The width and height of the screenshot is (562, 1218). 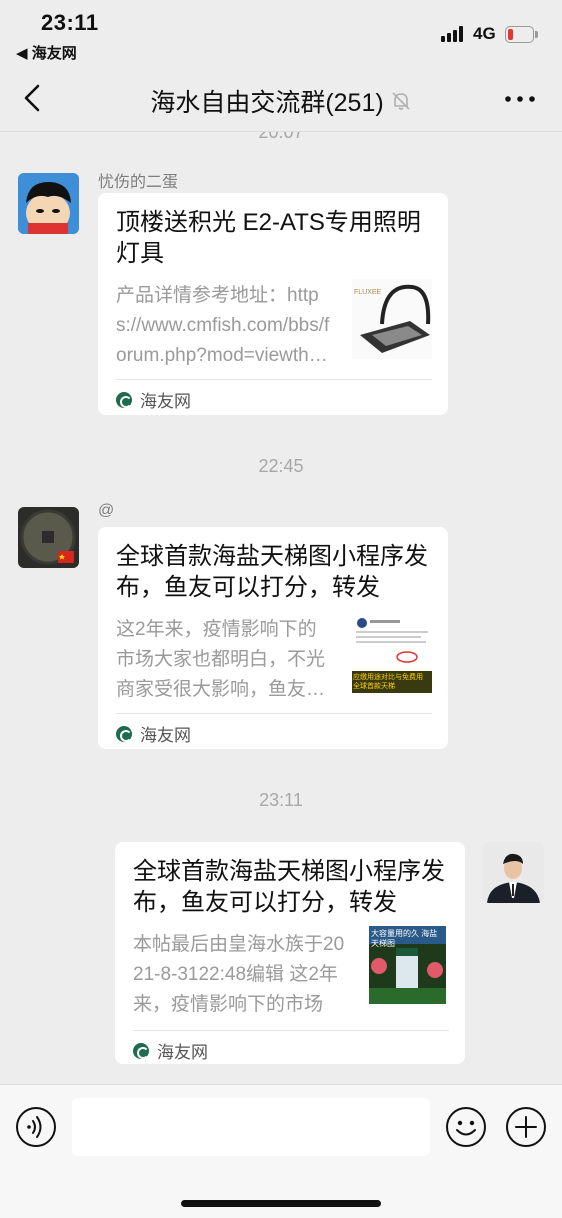 What do you see at coordinates (392, 319) in the screenshot?
I see `card-thumbnail: FLUXEE` at bounding box center [392, 319].